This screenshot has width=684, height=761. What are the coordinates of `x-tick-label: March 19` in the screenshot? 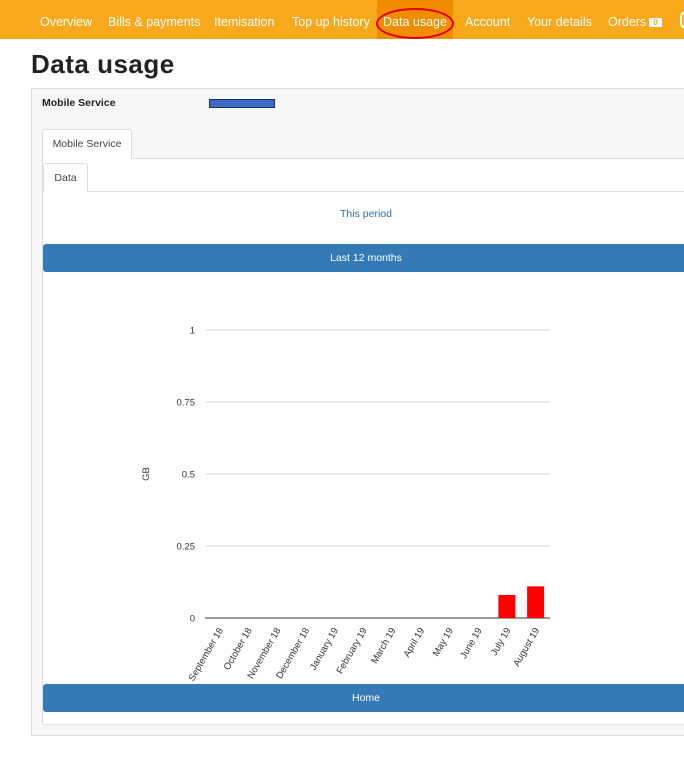 It's located at (383, 646).